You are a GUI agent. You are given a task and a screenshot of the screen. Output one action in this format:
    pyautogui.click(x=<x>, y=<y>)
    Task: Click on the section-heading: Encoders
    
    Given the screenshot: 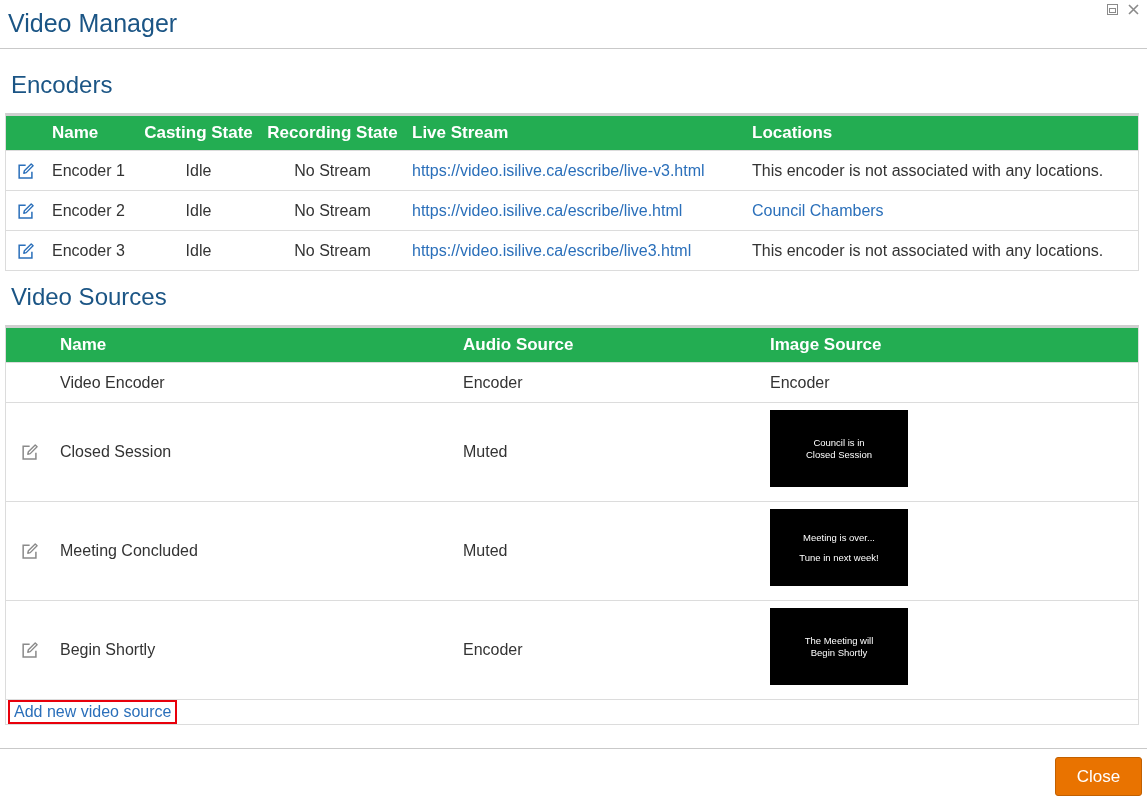 What is the action you would take?
    pyautogui.click(x=61, y=84)
    